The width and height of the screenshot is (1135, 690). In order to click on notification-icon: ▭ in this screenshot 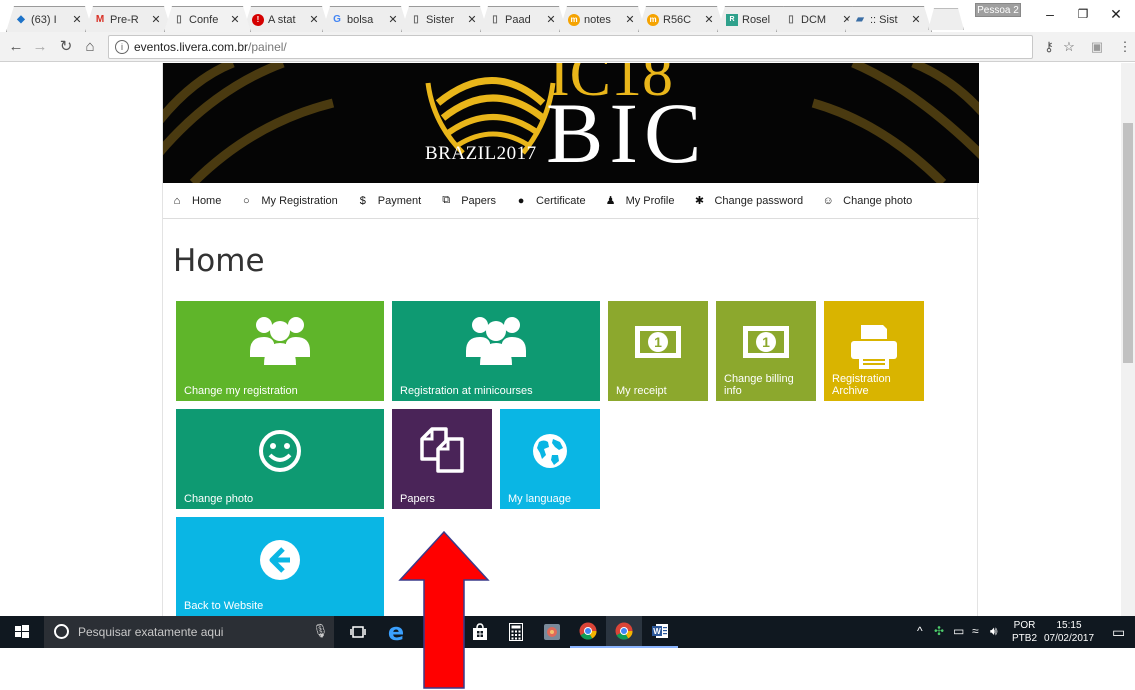, I will do `click(1118, 632)`.